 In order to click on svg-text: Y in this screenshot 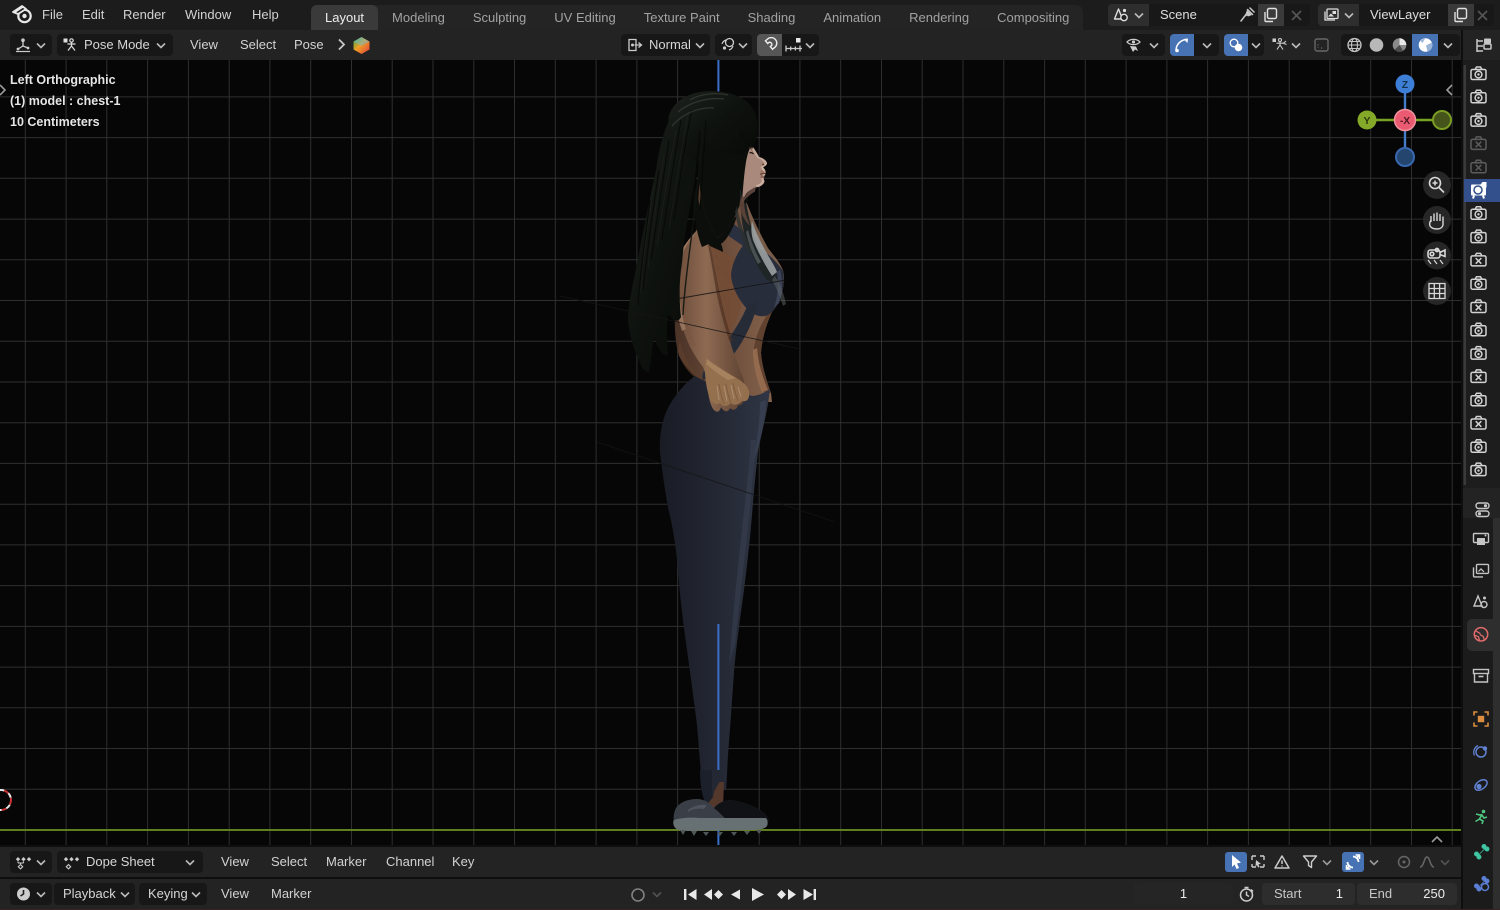, I will do `click(1366, 121)`.